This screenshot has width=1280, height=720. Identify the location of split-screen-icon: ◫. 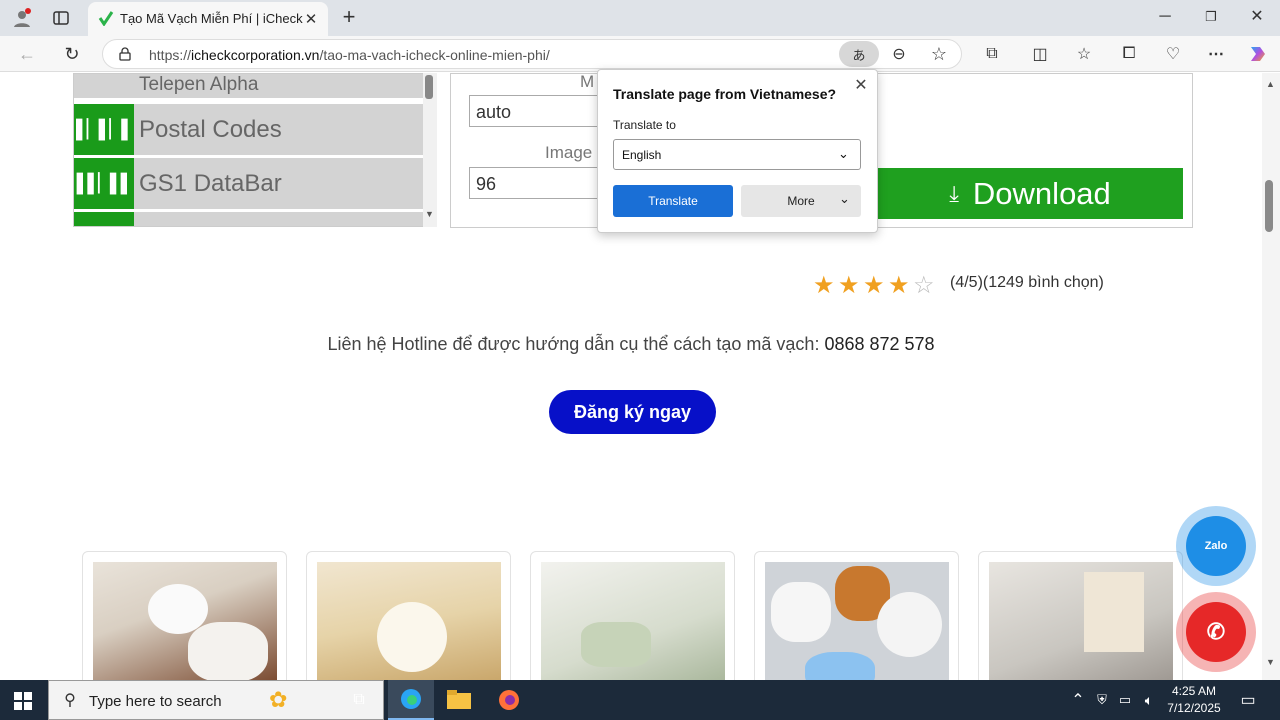
(1040, 54).